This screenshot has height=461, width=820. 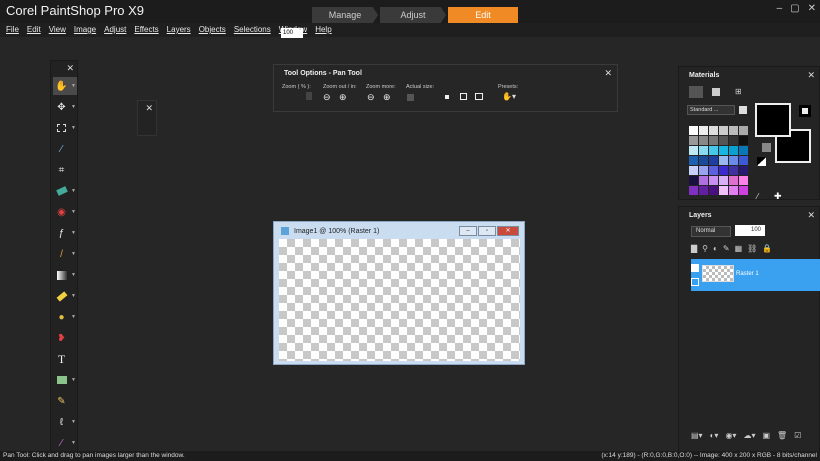 What do you see at coordinates (696, 92) in the screenshot?
I see `frame-tab-icon` at bounding box center [696, 92].